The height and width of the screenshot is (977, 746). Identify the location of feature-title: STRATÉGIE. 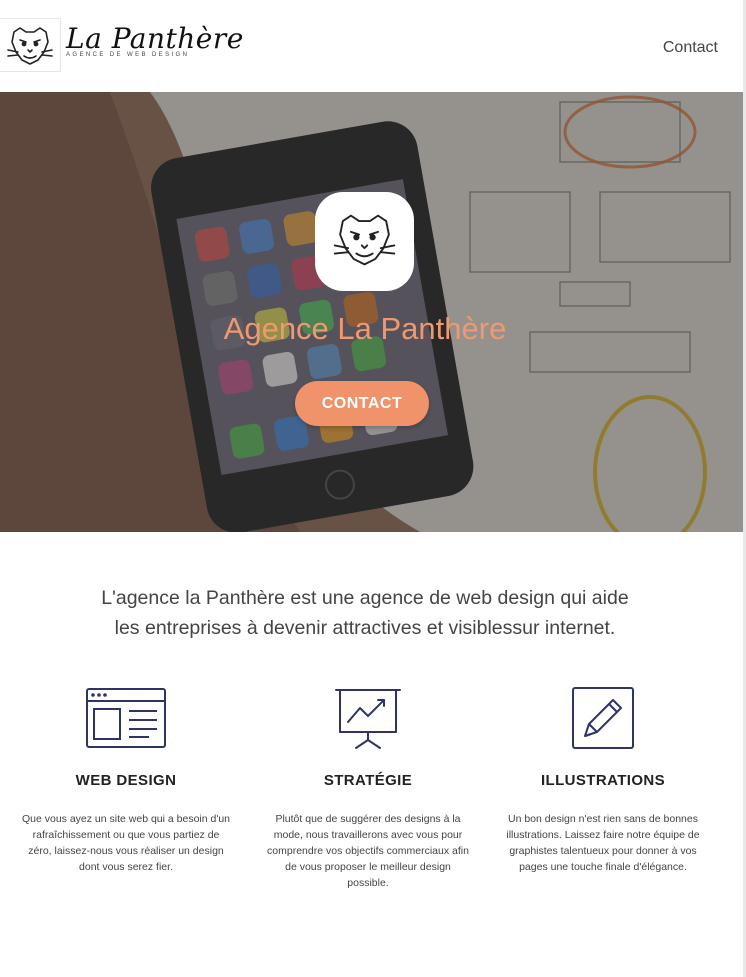
(368, 780).